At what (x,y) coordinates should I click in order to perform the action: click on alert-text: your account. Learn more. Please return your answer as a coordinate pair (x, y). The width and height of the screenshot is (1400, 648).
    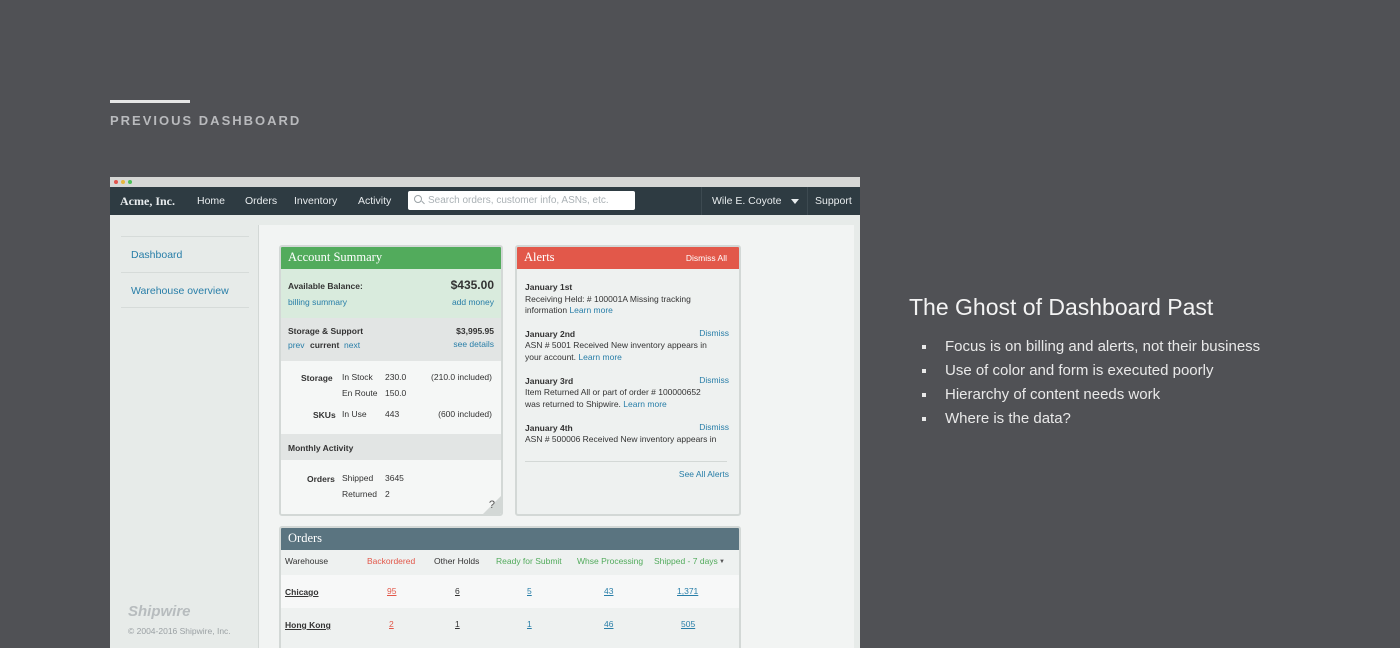
    Looking at the image, I should click on (573, 357).